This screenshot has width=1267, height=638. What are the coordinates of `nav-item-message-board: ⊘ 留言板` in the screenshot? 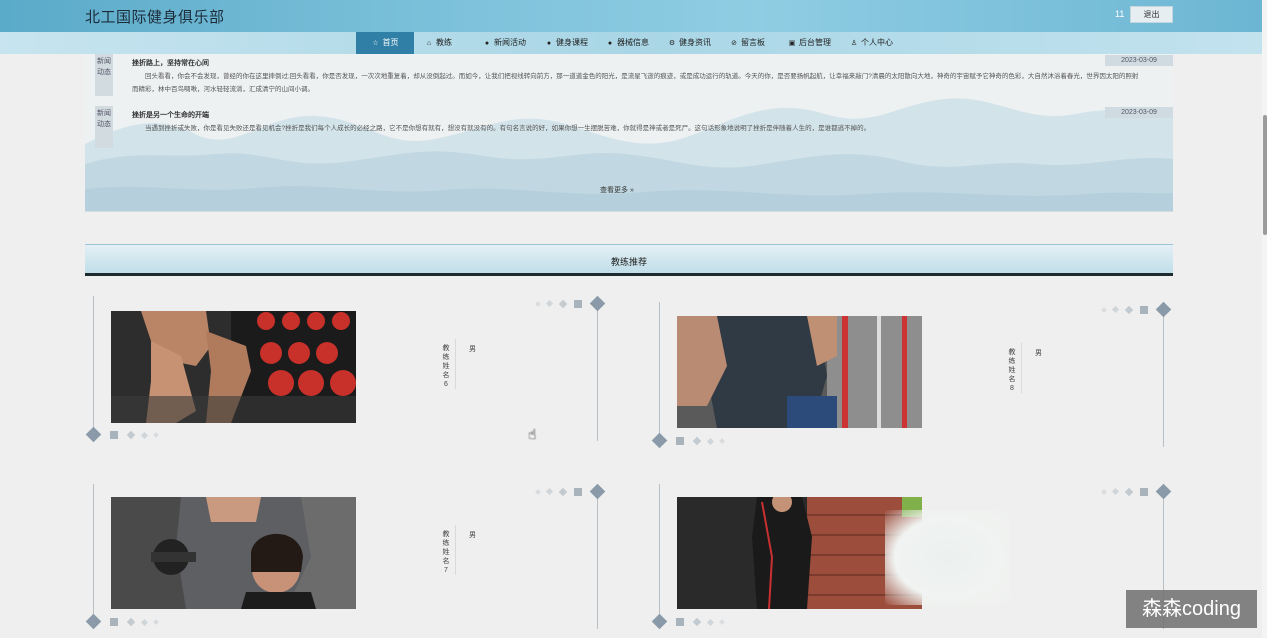 It's located at (747, 43).